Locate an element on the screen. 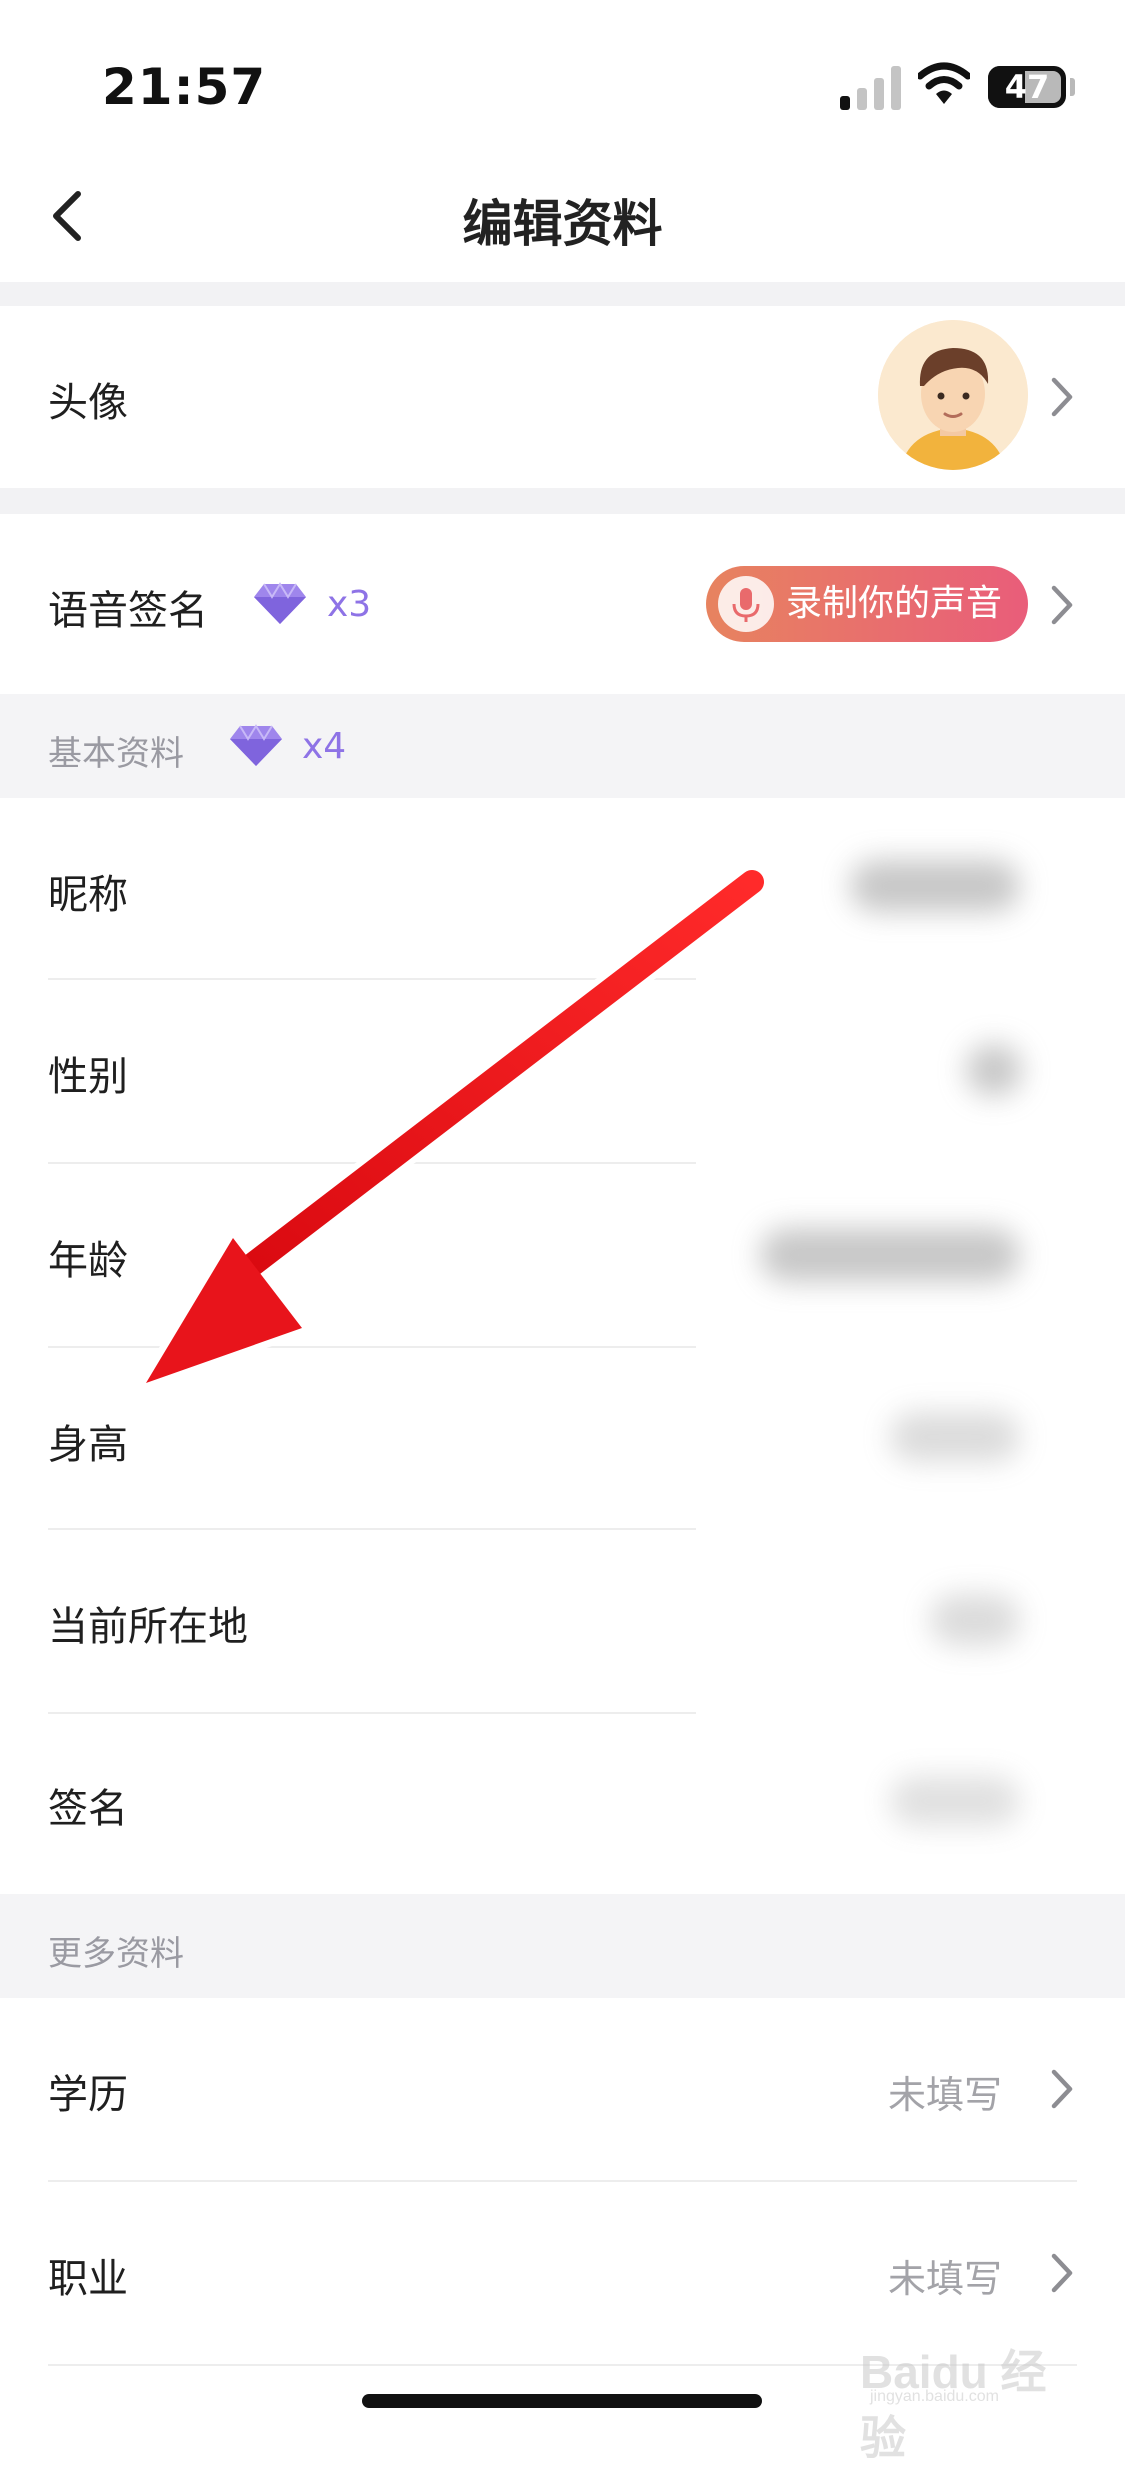 This screenshot has height=2468, width=1125. location-value-blurred is located at coordinates (975, 1620).